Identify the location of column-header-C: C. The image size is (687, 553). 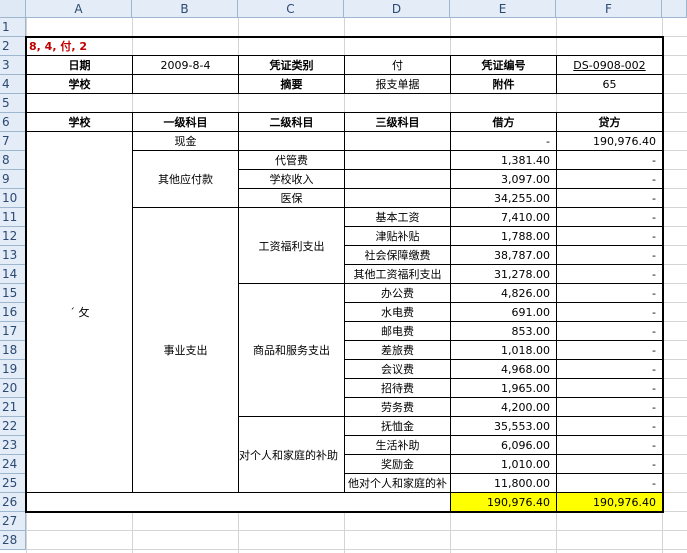
(291, 9).